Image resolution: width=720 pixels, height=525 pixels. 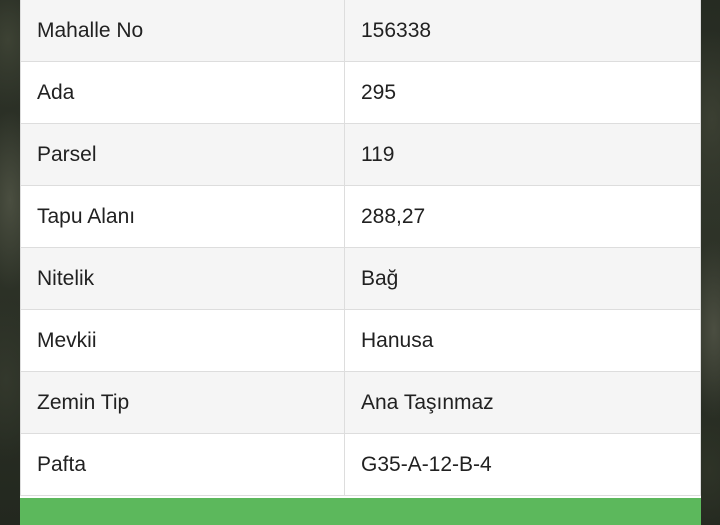 I want to click on row-value: Hanusa, so click(x=522, y=340).